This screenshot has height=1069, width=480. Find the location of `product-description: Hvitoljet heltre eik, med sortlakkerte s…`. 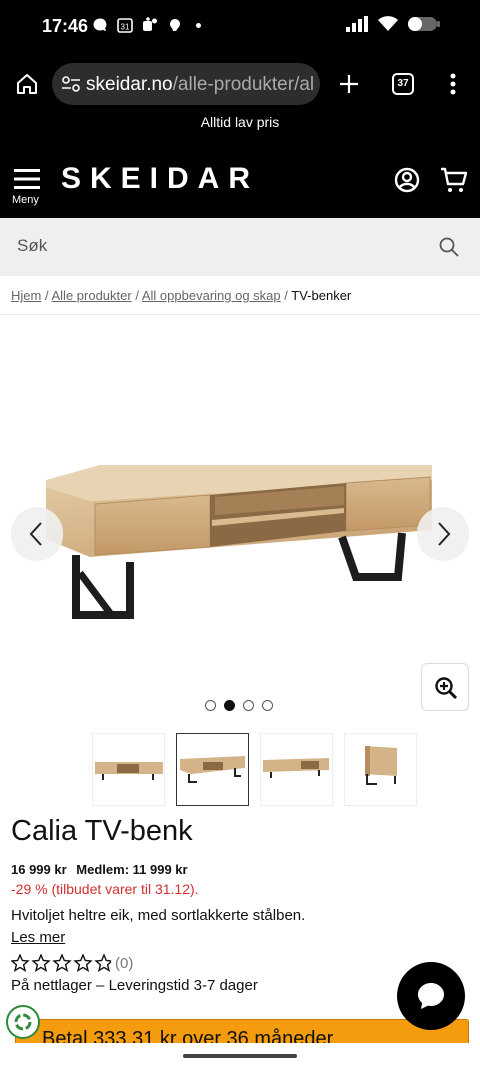

product-description: Hvitoljet heltre eik, med sortlakkerte s… is located at coordinates (158, 915).